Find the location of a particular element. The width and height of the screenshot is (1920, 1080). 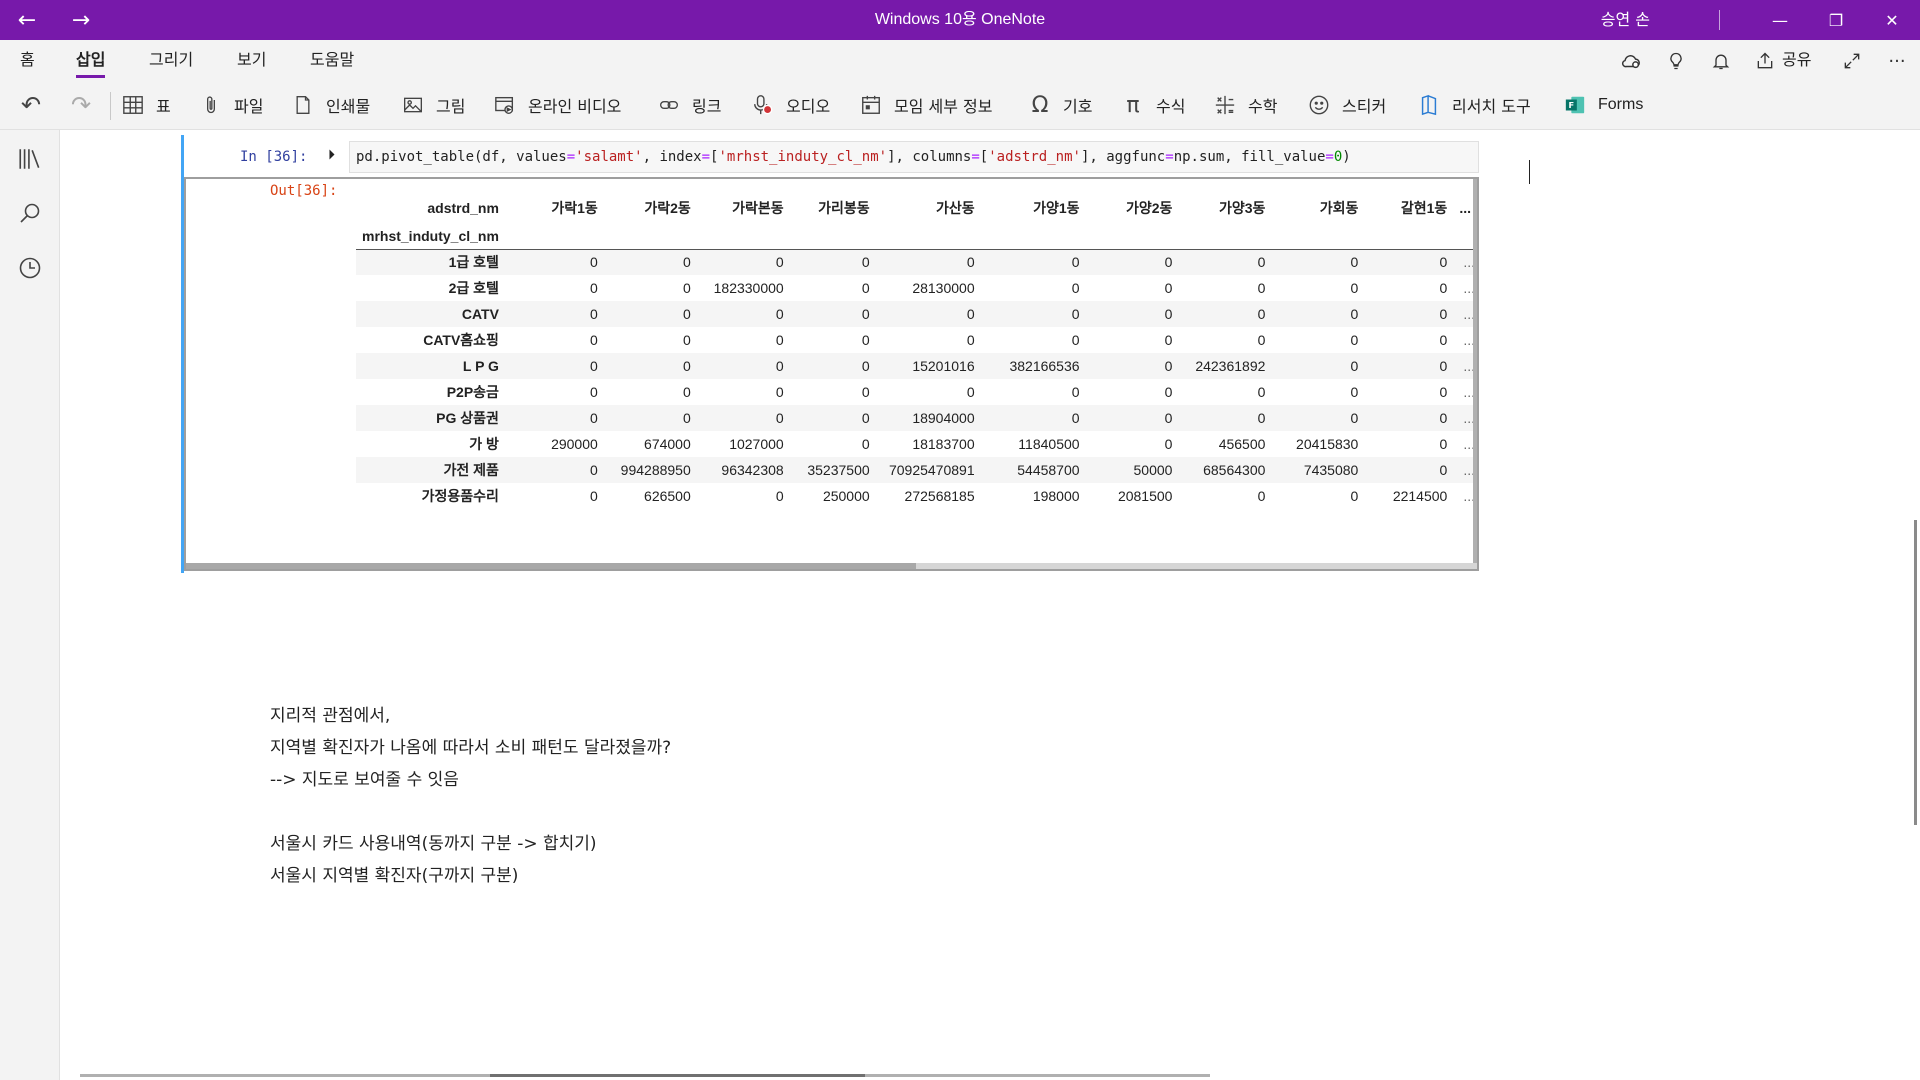

insert-symbol-label: 기호 is located at coordinates (1078, 106).